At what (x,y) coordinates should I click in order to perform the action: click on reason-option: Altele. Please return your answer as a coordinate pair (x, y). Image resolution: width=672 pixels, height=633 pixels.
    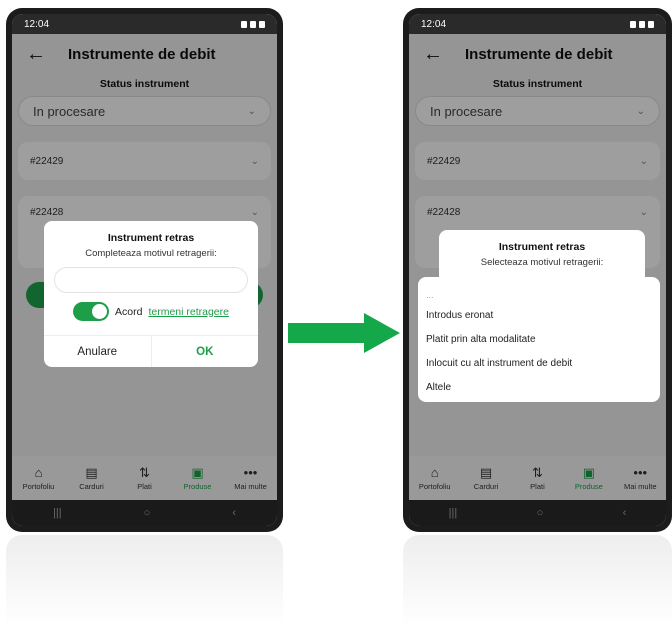
    Looking at the image, I should click on (539, 387).